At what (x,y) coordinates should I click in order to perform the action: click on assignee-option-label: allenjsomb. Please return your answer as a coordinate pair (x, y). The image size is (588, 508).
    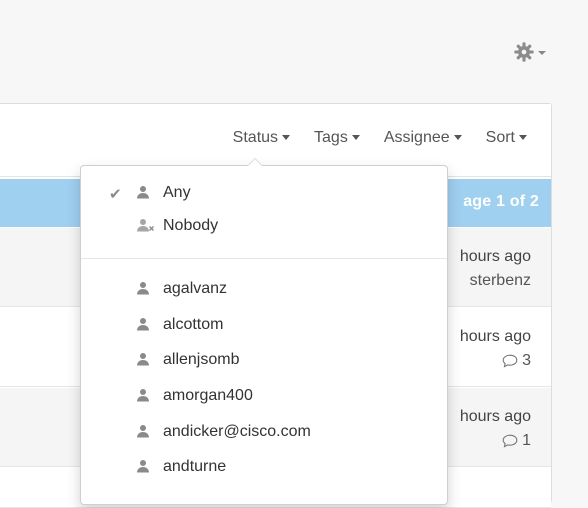
    Looking at the image, I should click on (201, 359).